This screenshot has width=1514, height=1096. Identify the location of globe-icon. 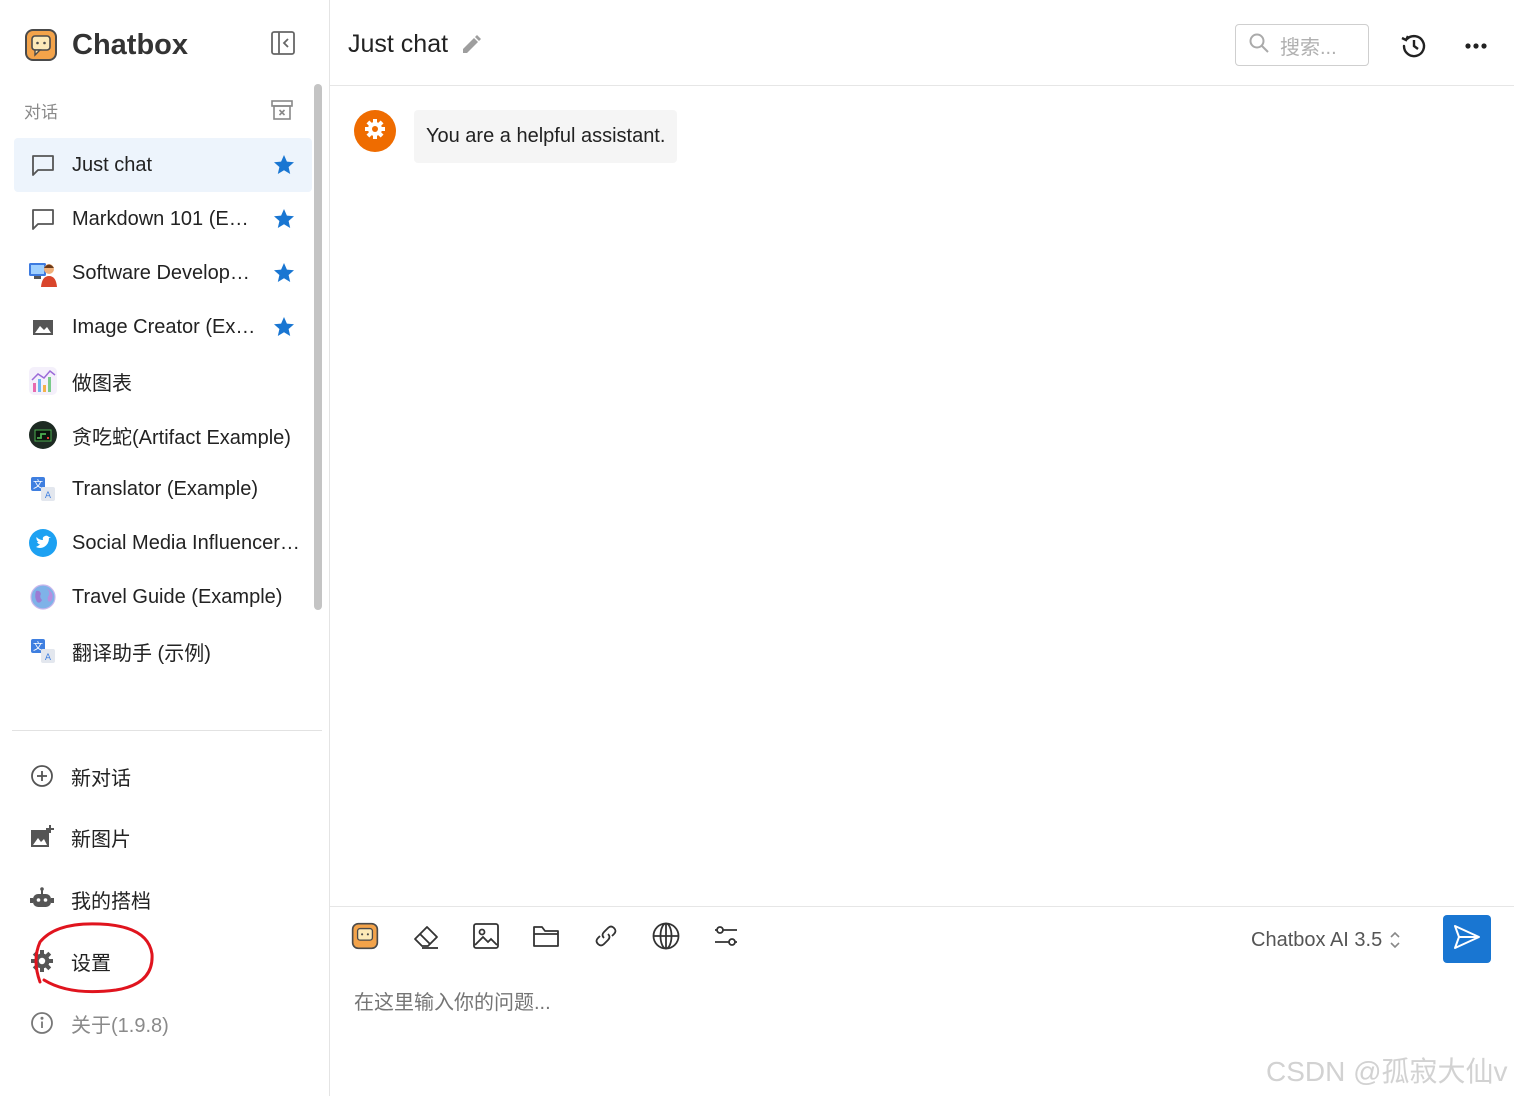
(666, 938).